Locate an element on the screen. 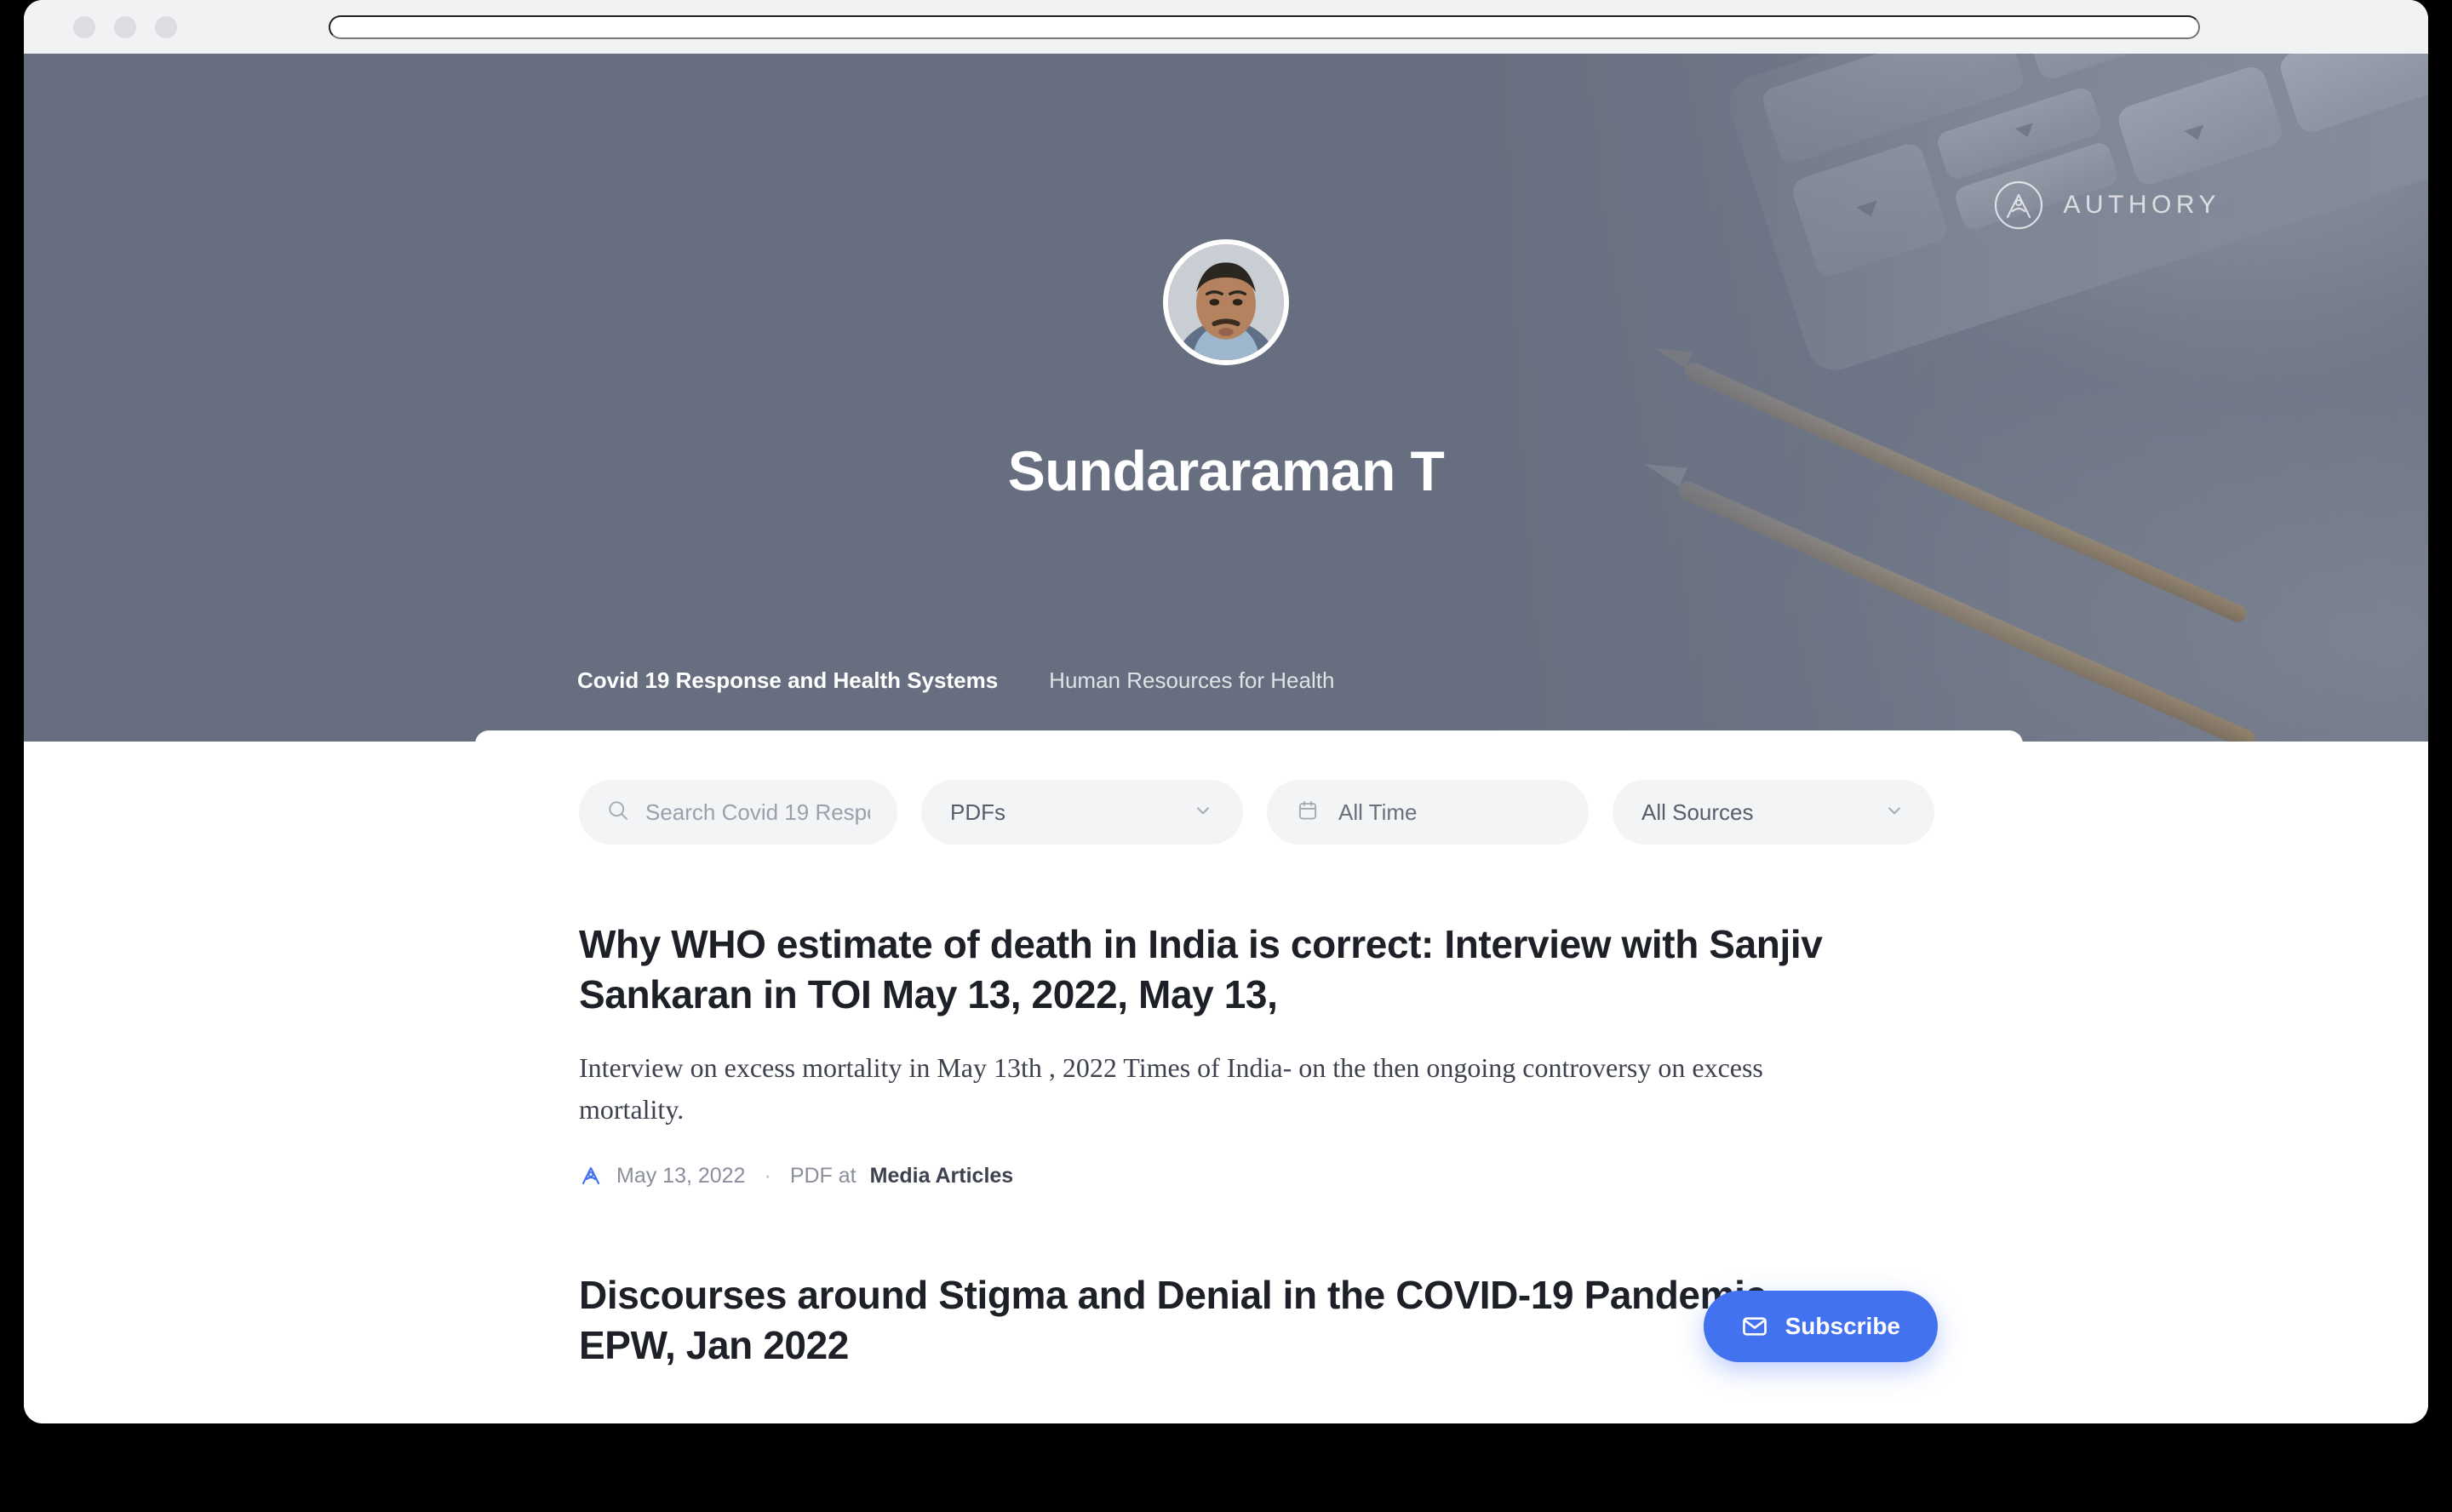  authory-logo-icon is located at coordinates (2018, 205).